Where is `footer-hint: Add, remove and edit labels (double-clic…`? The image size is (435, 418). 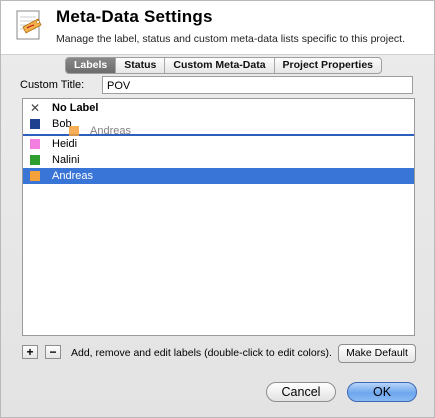
footer-hint: Add, remove and edit labels (double-clic… is located at coordinates (201, 353).